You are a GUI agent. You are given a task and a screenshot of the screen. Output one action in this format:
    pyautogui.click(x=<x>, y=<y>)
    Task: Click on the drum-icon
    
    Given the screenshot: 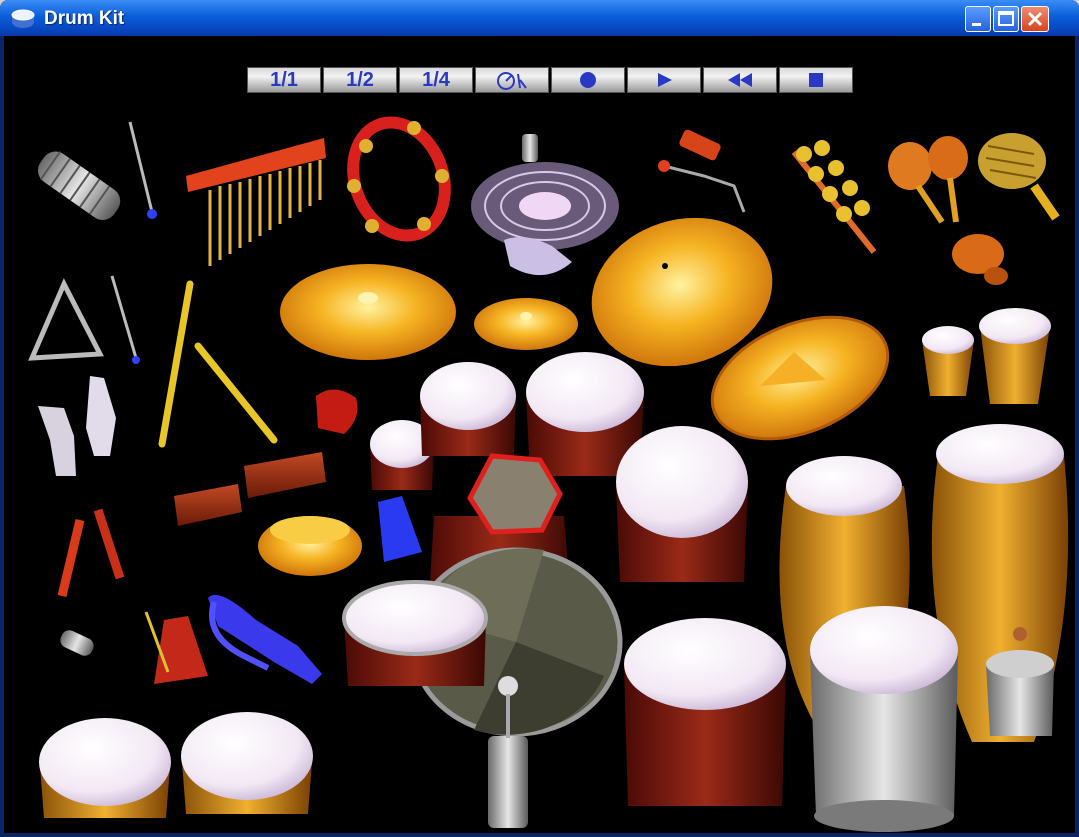 What is the action you would take?
    pyautogui.click(x=23, y=18)
    